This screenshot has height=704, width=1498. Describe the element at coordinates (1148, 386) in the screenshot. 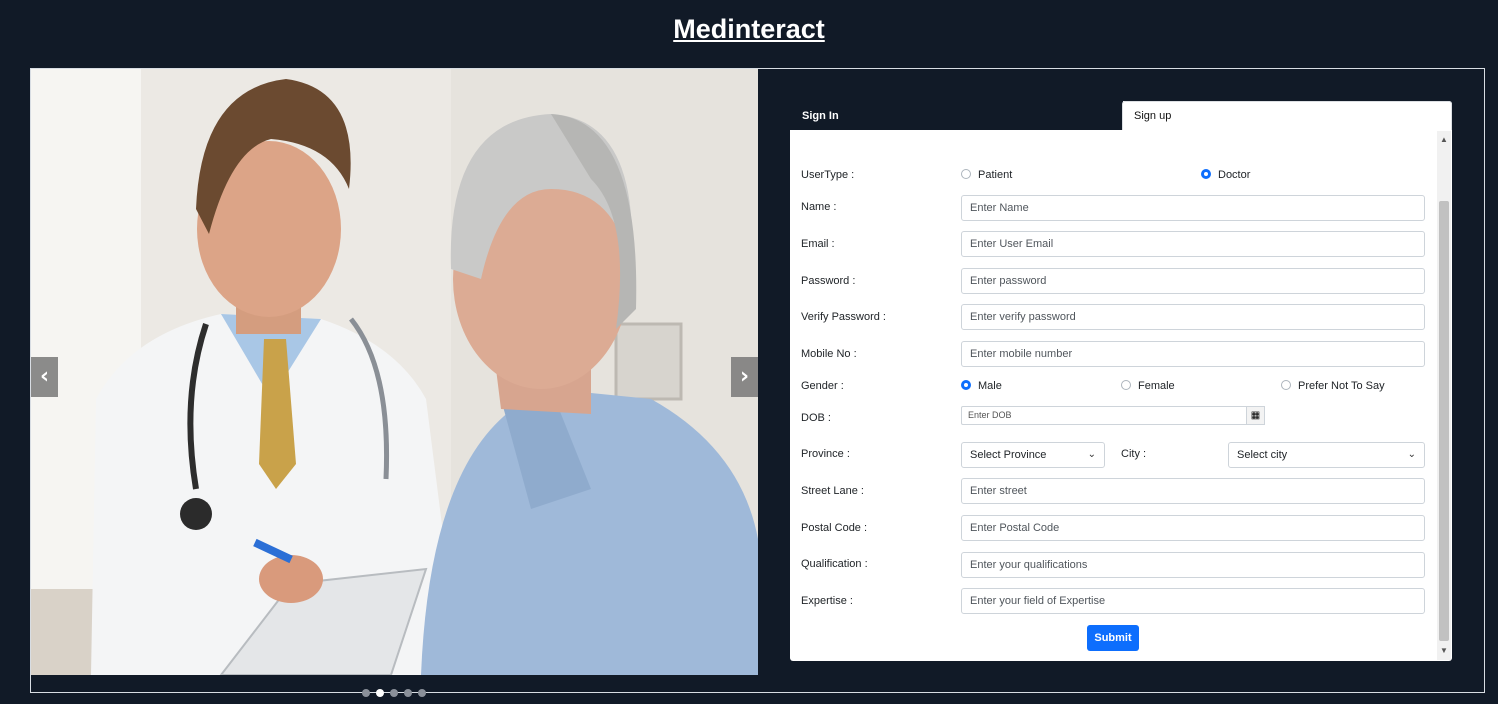

I see `gender-female-radio: Female` at that location.